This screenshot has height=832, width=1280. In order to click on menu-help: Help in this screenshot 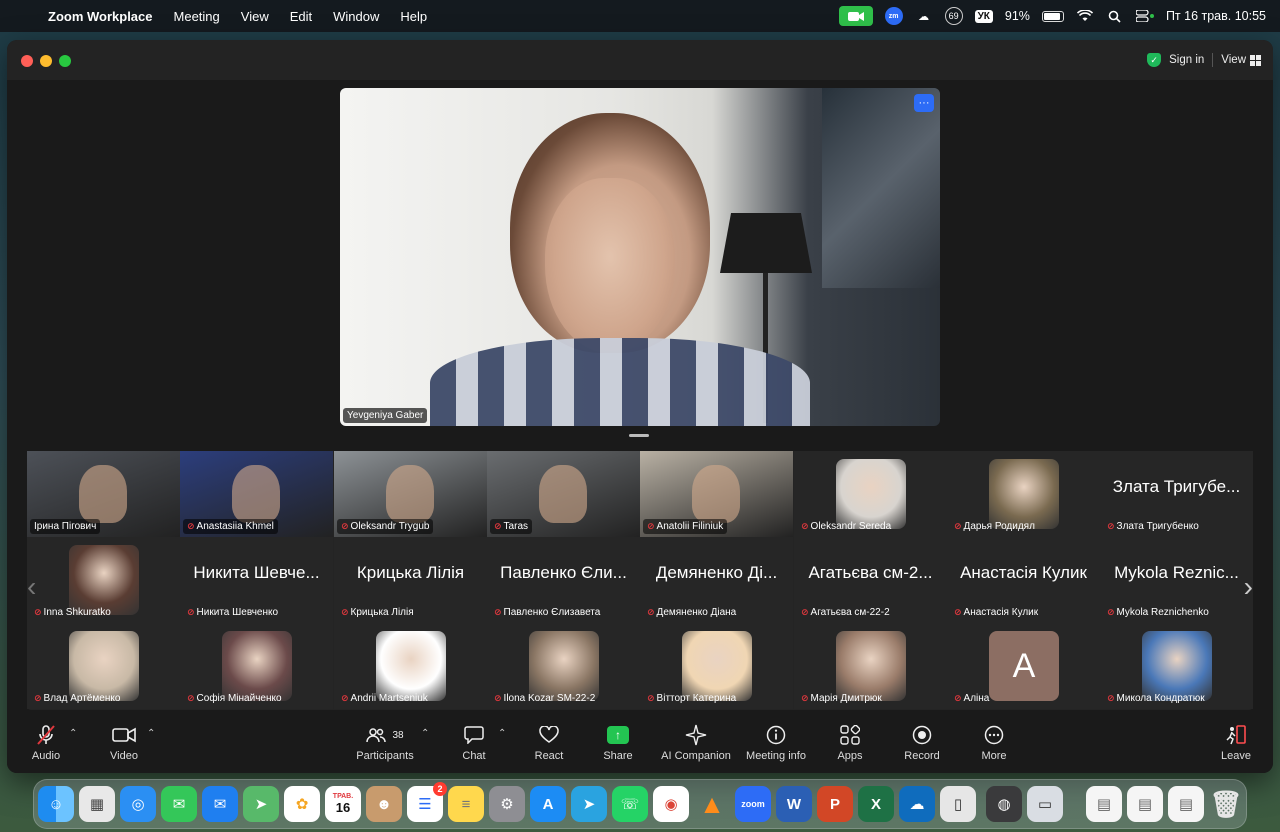, I will do `click(413, 16)`.